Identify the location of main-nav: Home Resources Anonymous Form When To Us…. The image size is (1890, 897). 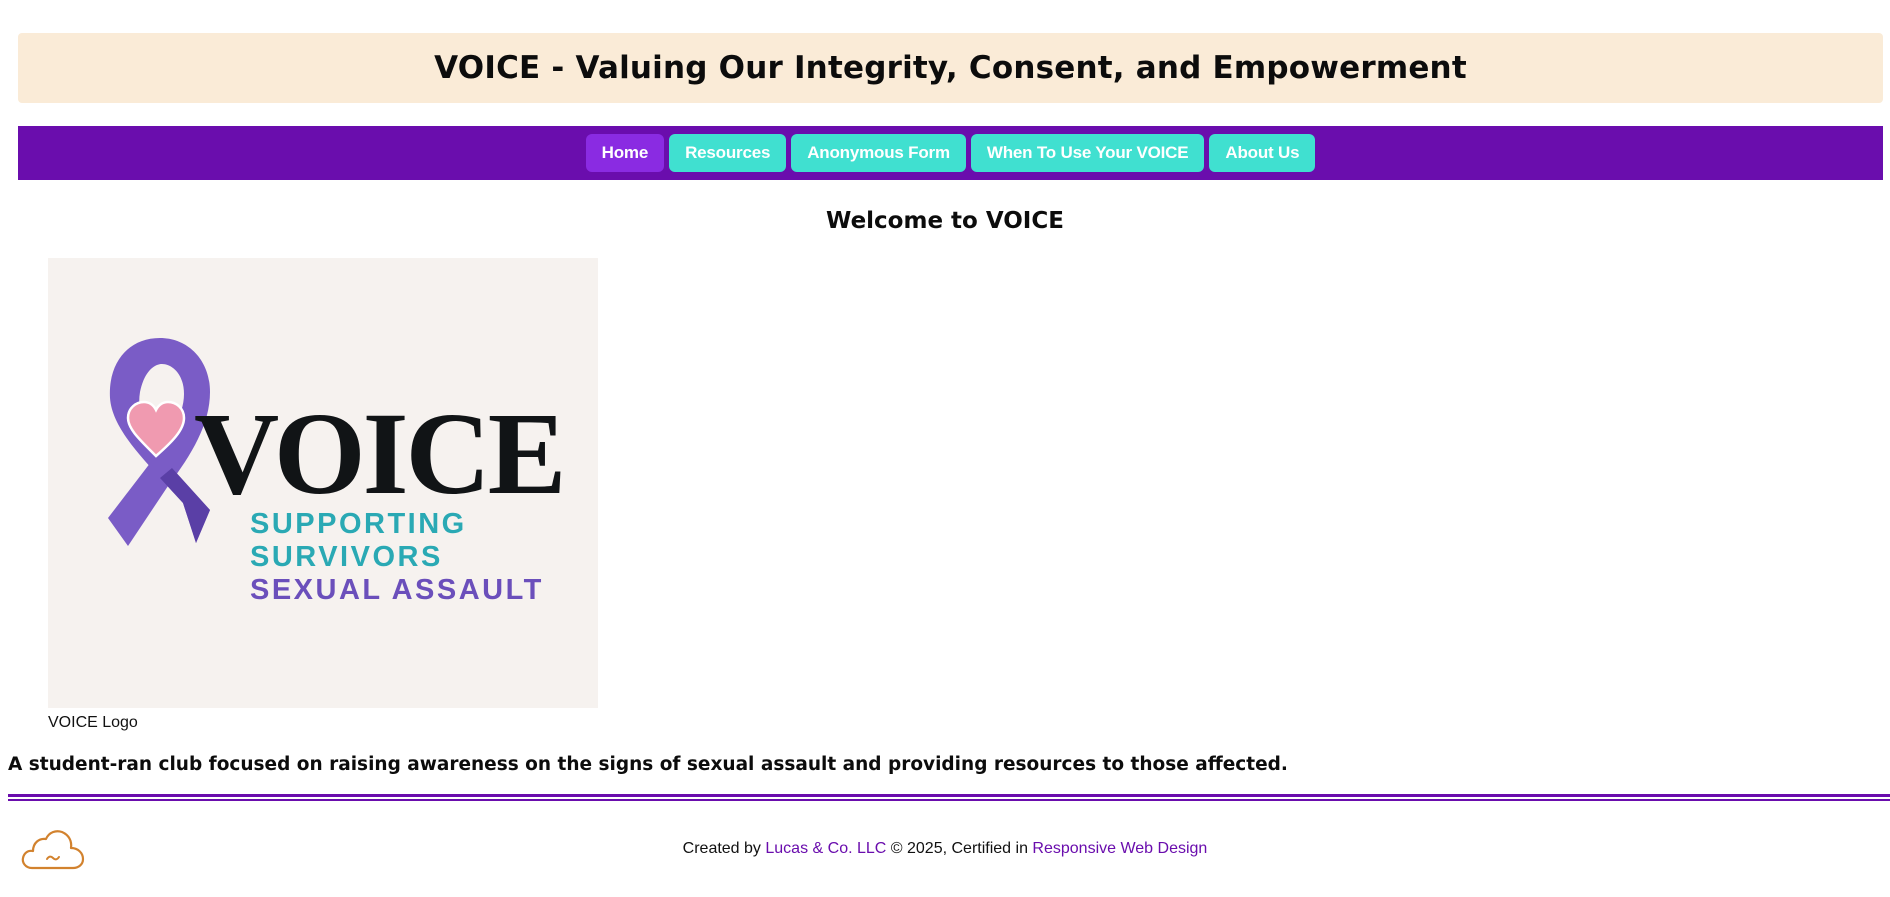
(950, 153).